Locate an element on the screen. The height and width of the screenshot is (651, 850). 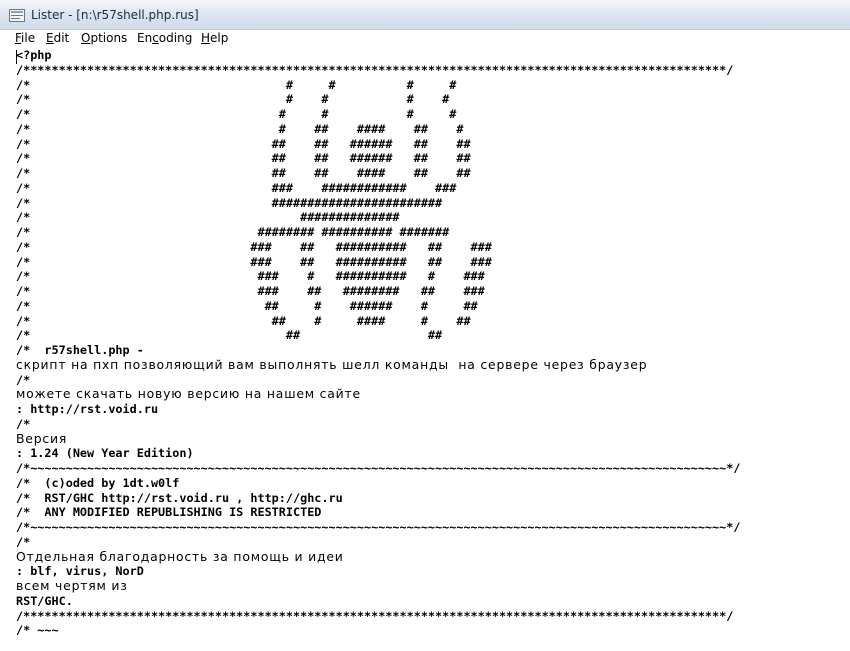
text-line: <?php is located at coordinates (34, 55).